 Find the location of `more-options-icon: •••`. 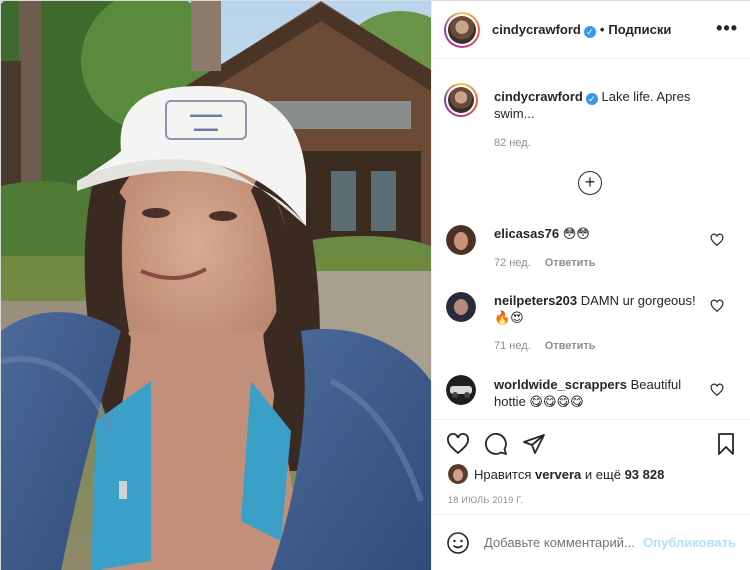

more-options-icon: ••• is located at coordinates (727, 28).